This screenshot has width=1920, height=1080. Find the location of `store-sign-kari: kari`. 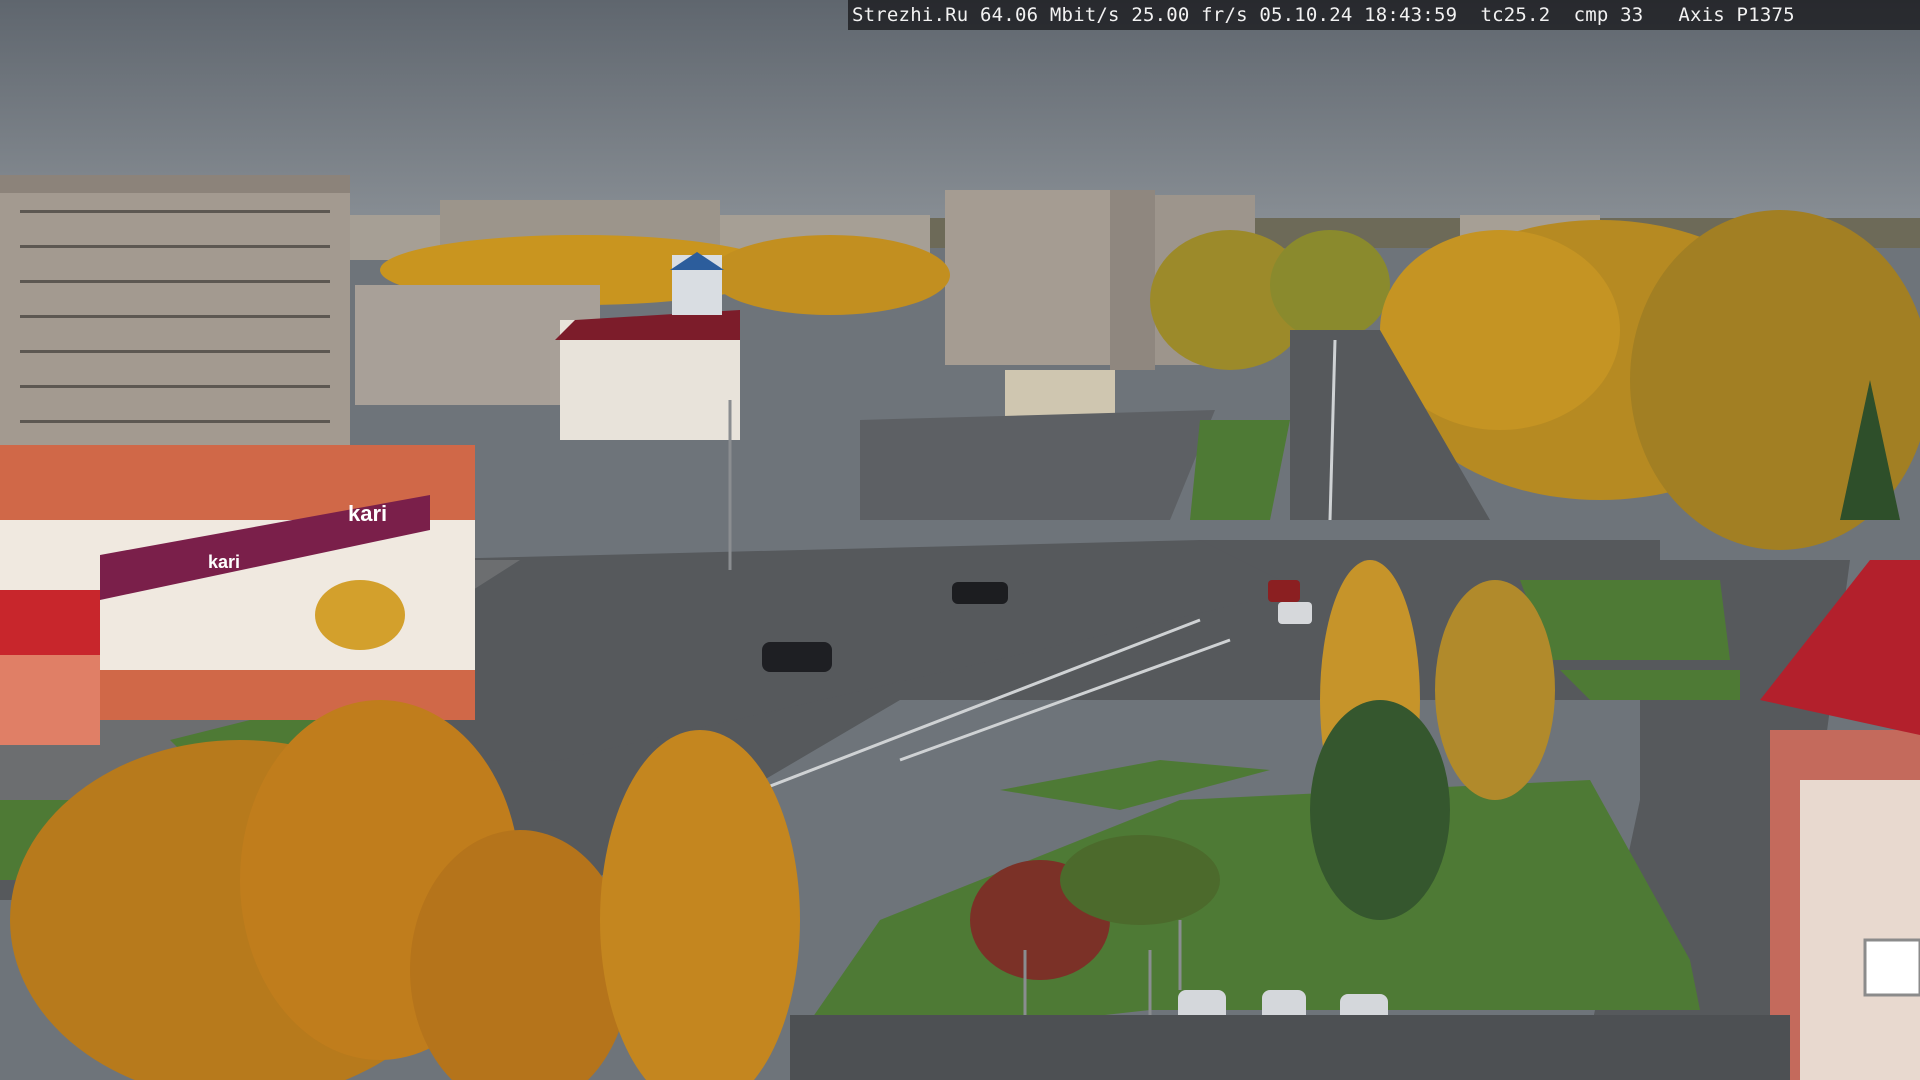

store-sign-kari: kari is located at coordinates (367, 513).